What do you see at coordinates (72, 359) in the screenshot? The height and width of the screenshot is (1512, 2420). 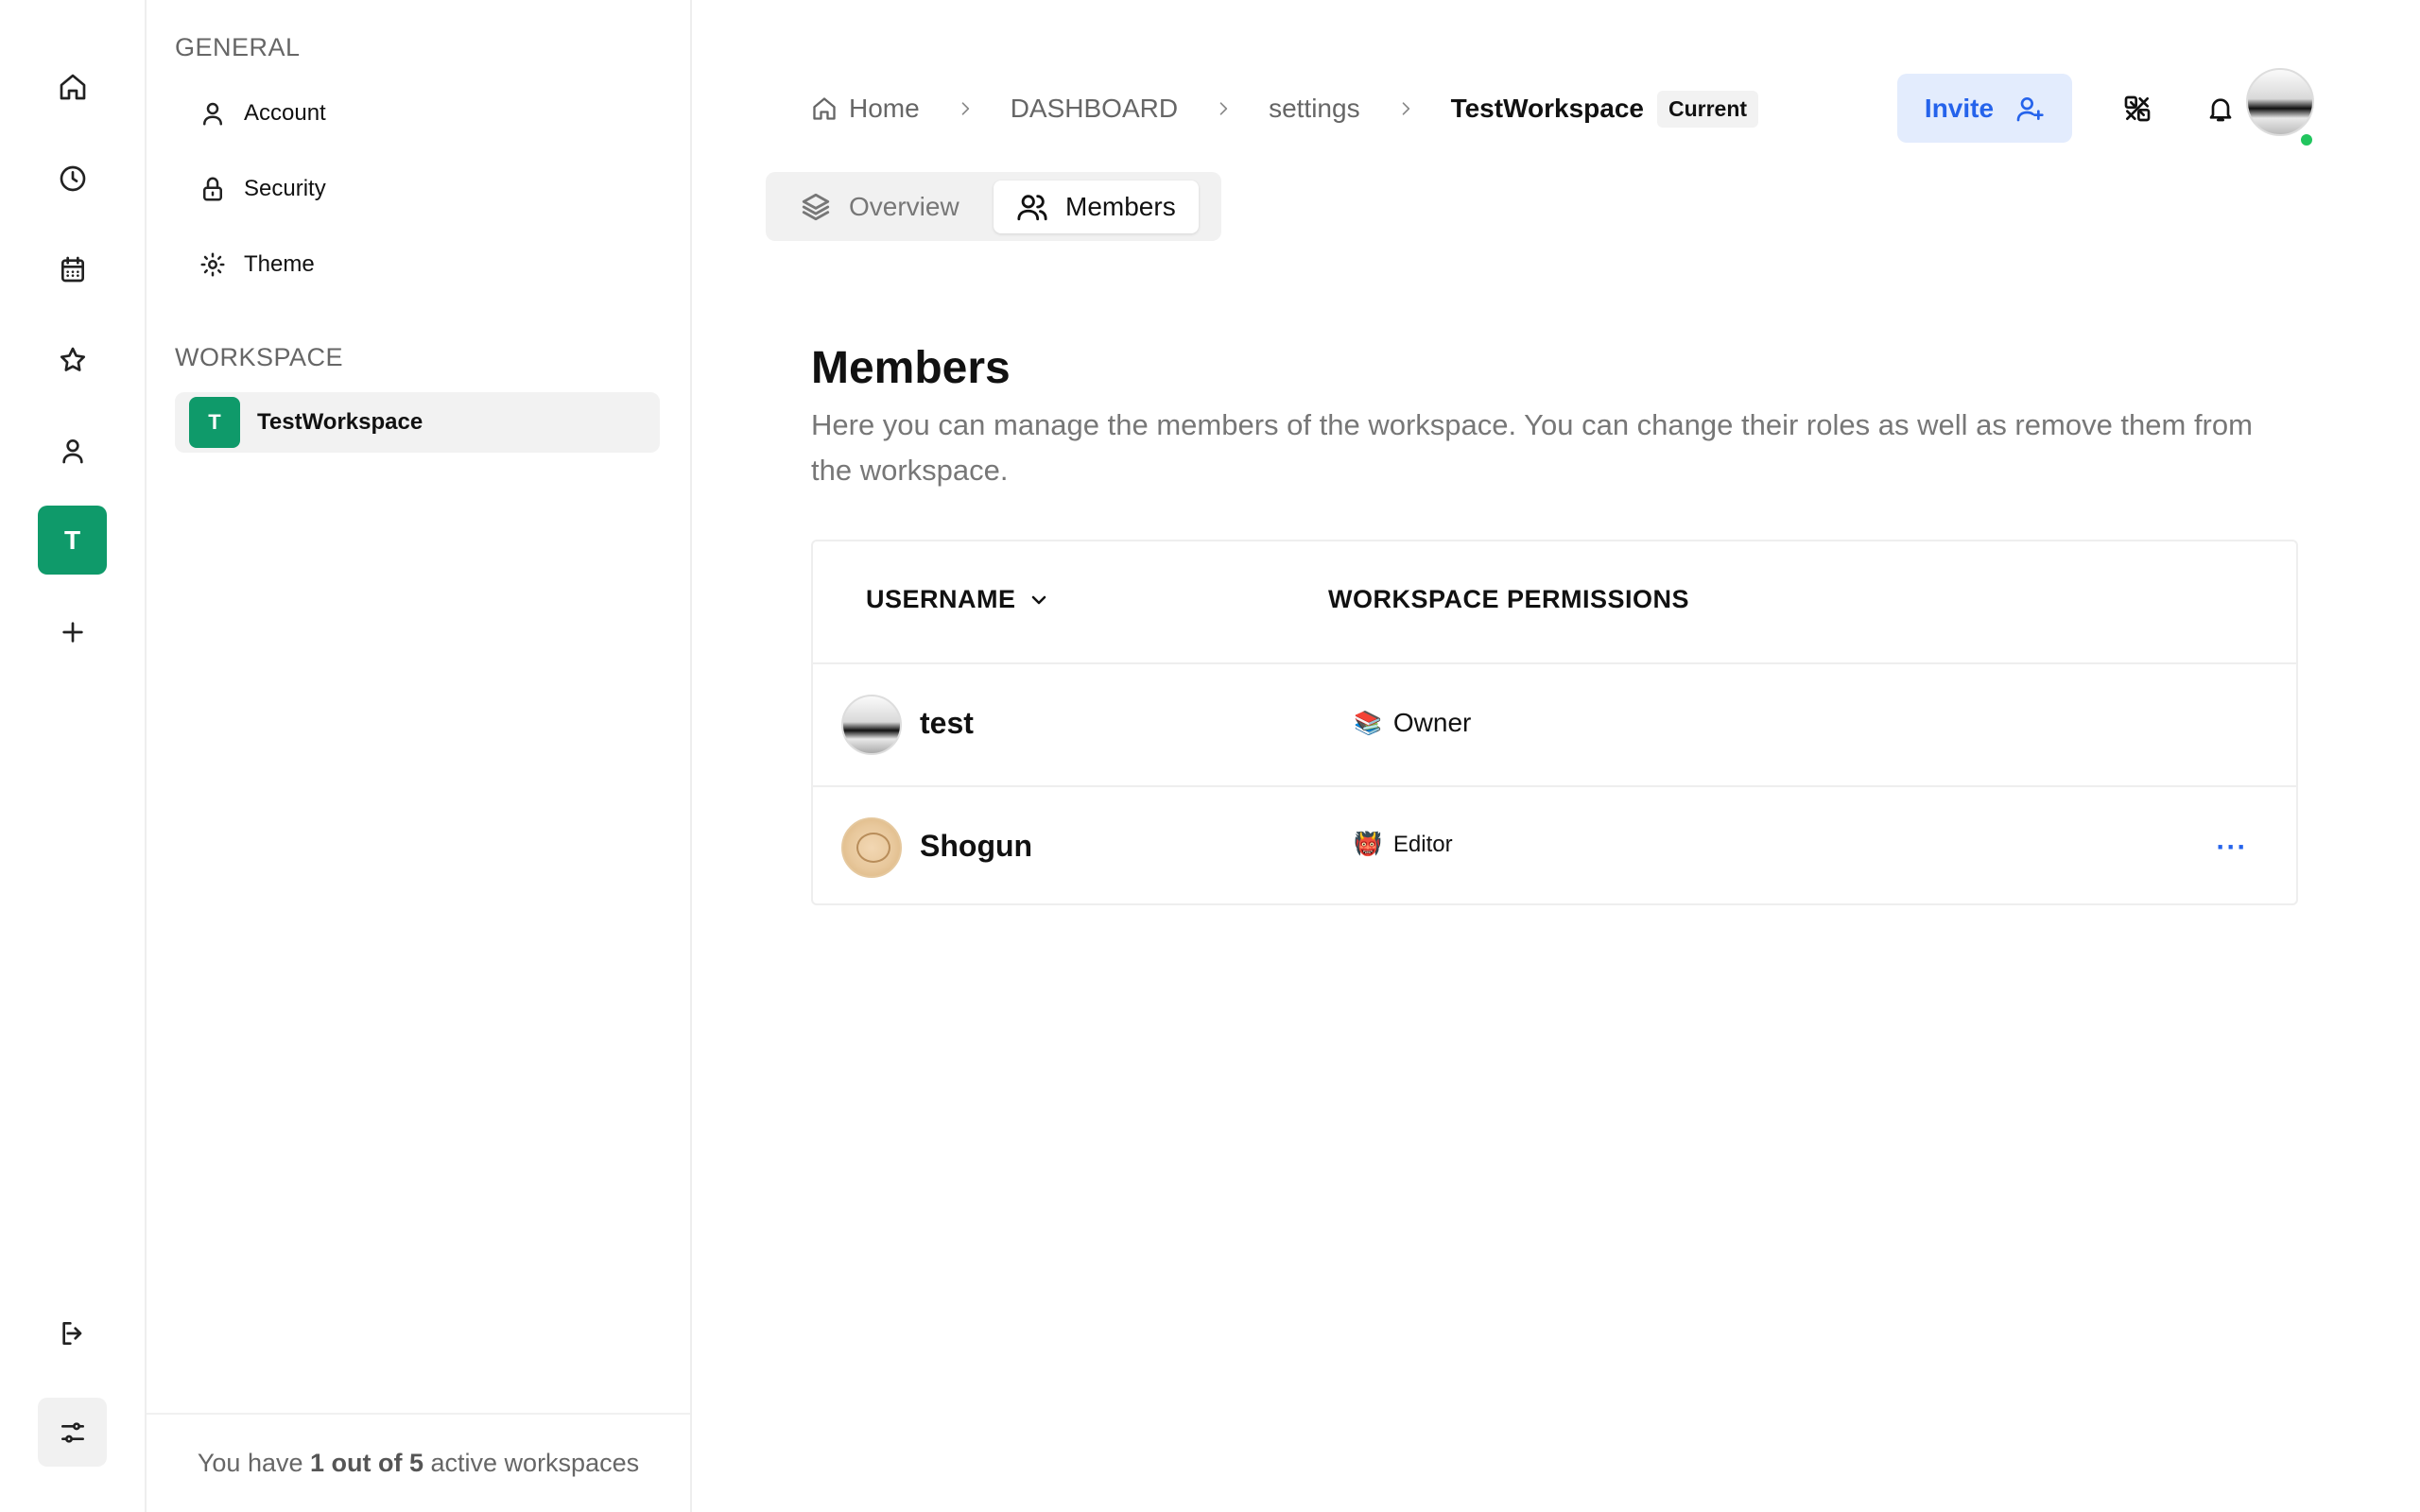 I see `star-icon` at bounding box center [72, 359].